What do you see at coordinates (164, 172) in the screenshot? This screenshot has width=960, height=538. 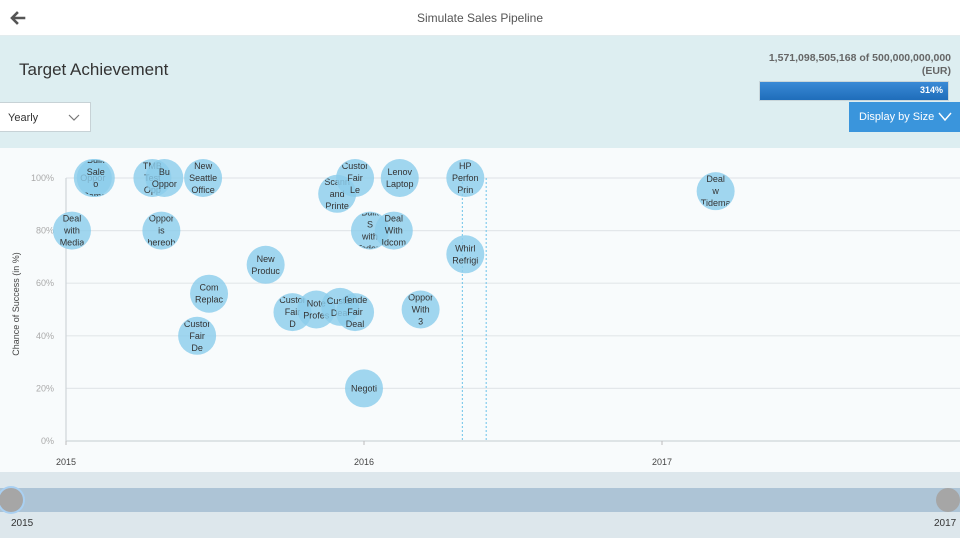 I see `bubble-label: Bu` at bounding box center [164, 172].